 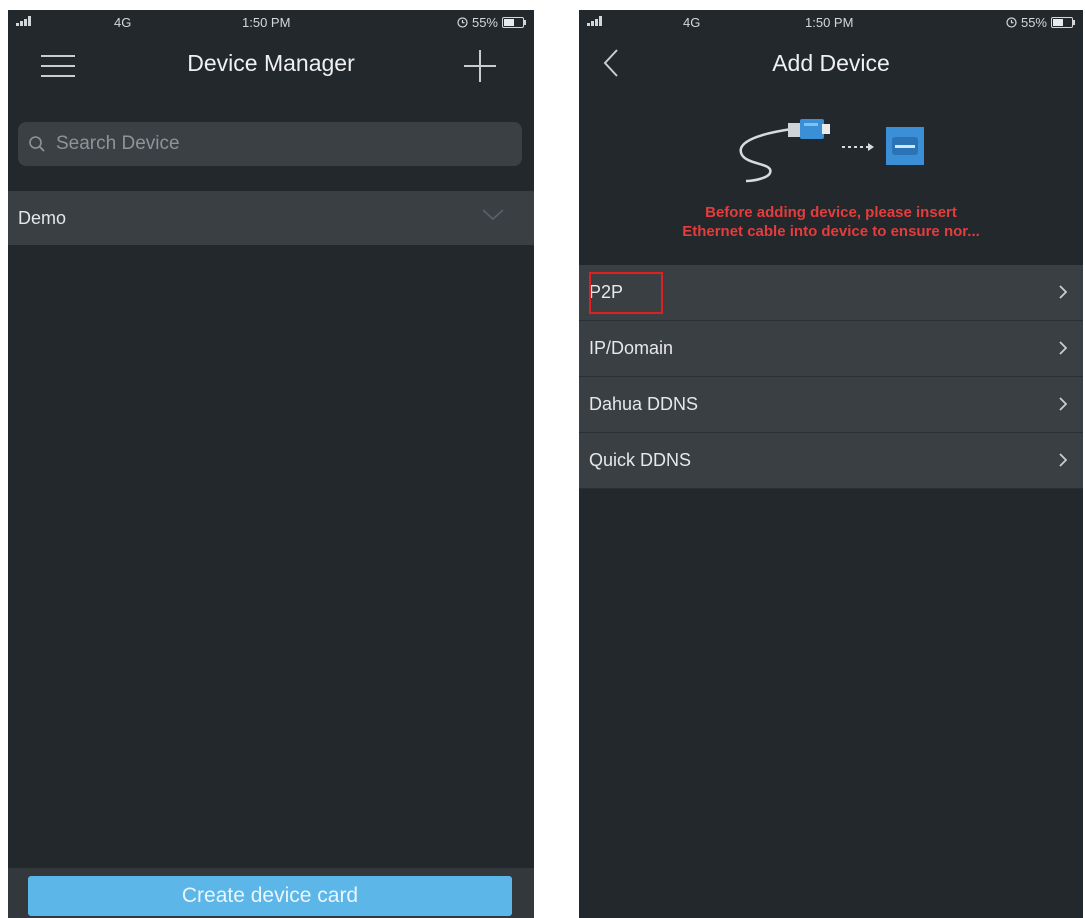 I want to click on page-title: Add Device, so click(x=831, y=63).